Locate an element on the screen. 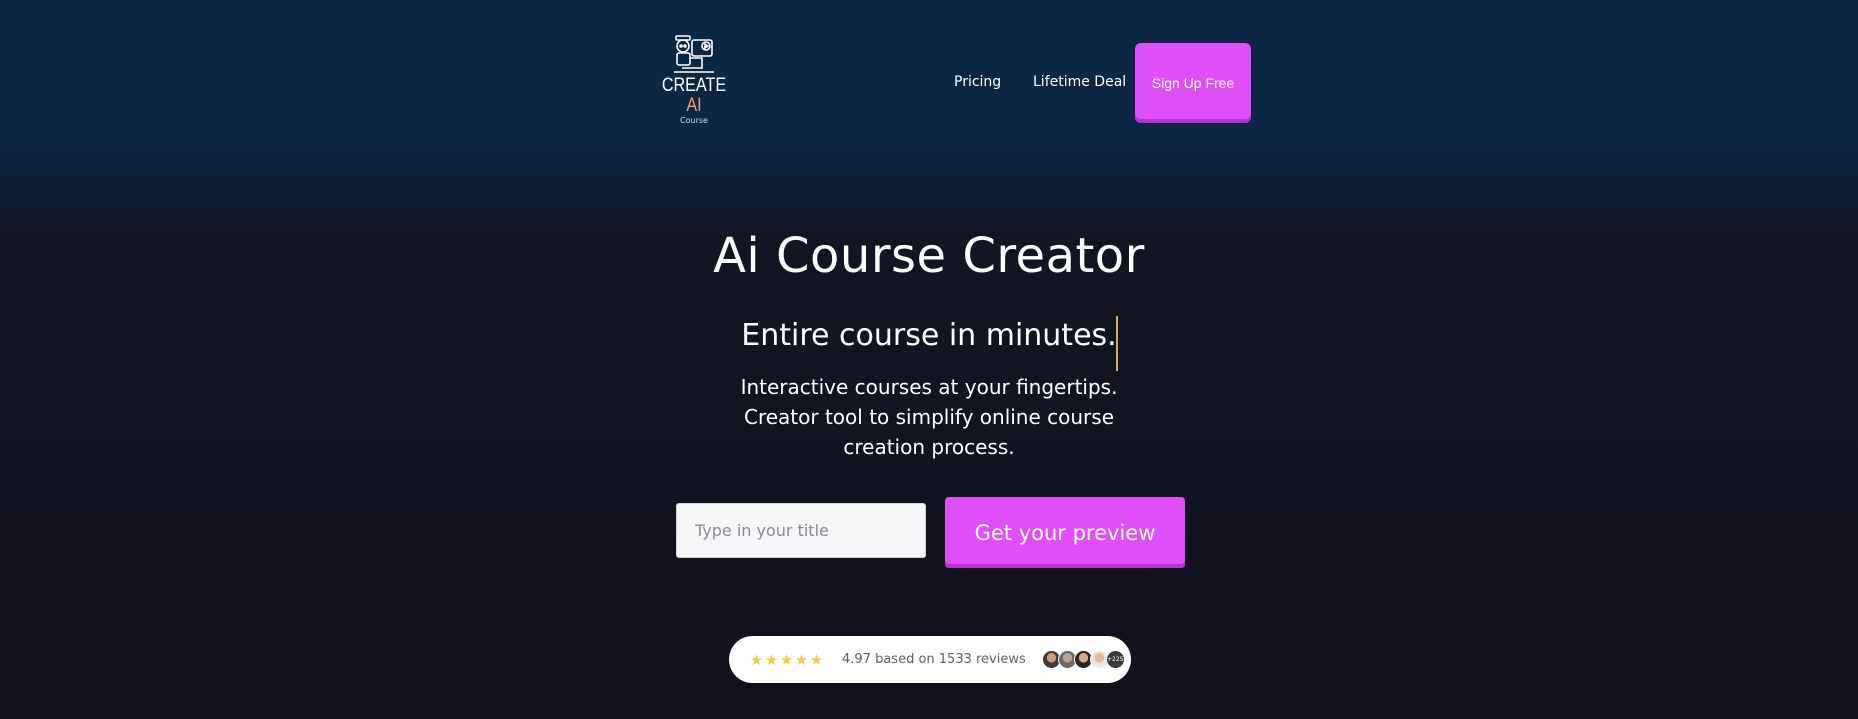 This screenshot has height=719, width=1858. subtitle-line: Creator tool to simplify online course is located at coordinates (929, 417).